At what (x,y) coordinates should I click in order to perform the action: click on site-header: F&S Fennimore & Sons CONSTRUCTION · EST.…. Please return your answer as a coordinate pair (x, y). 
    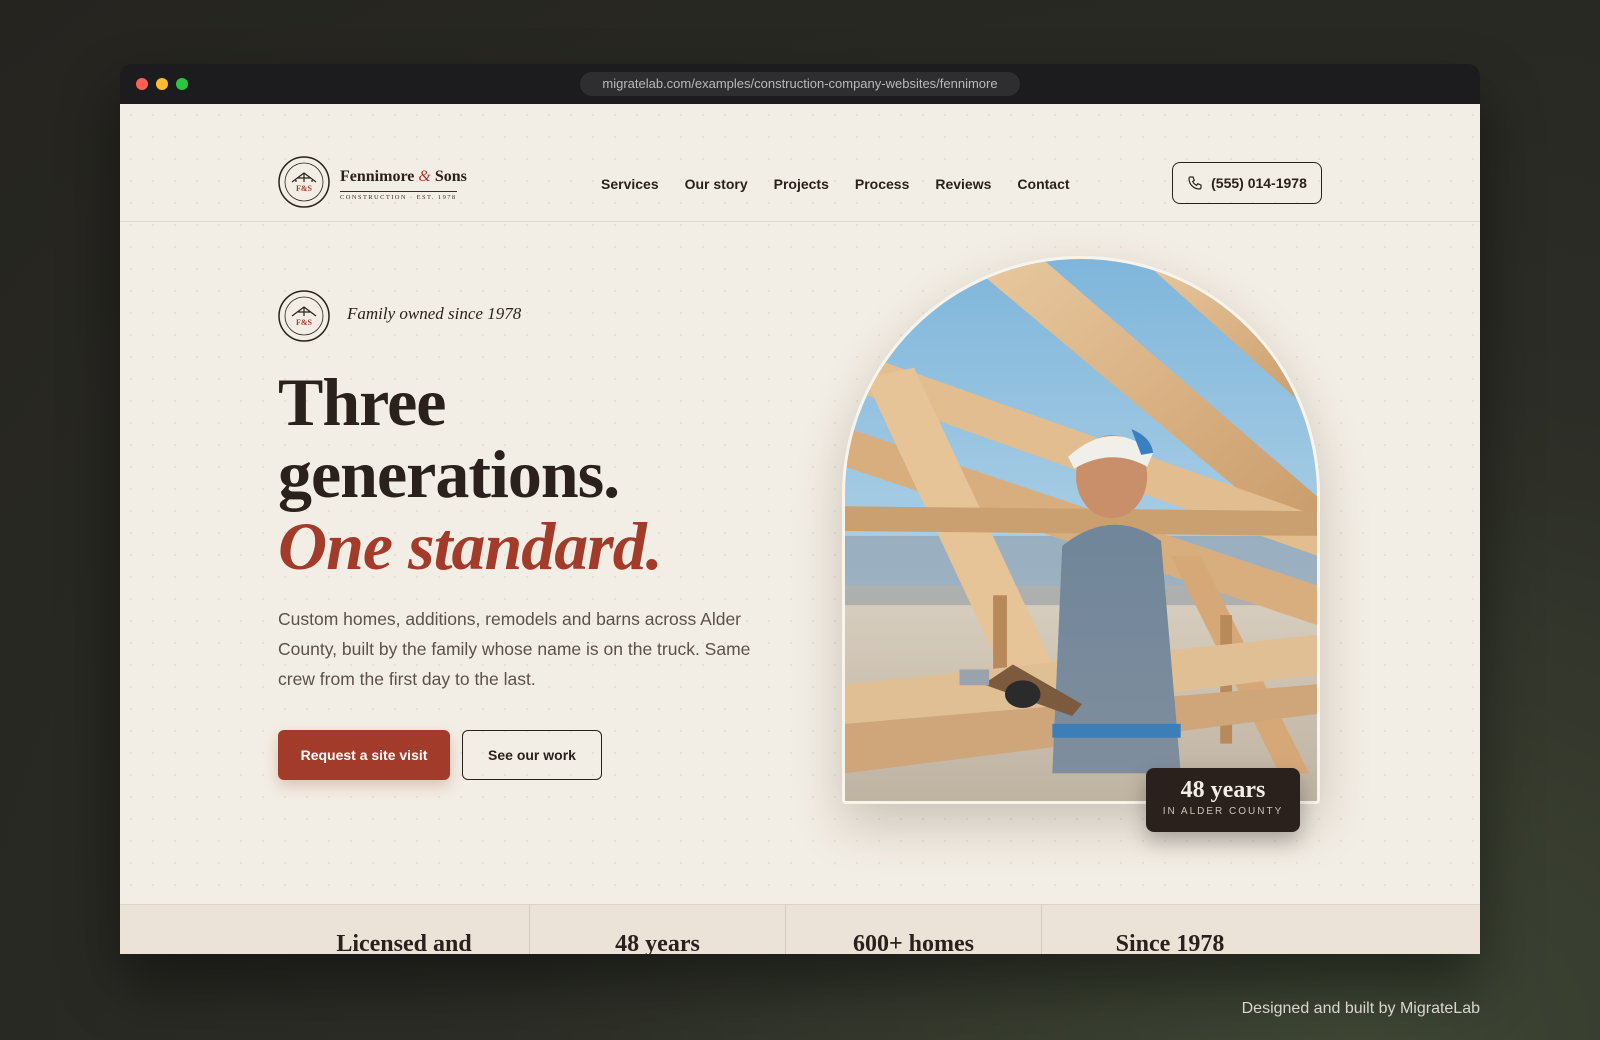
    Looking at the image, I should click on (800, 163).